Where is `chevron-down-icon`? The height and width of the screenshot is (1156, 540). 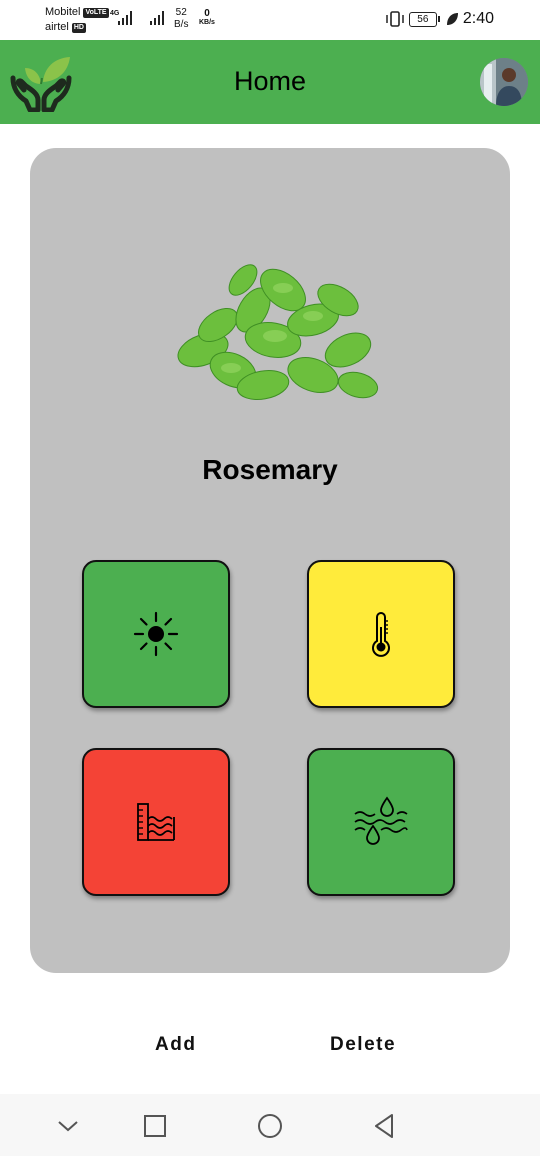
chevron-down-icon is located at coordinates (68, 1126).